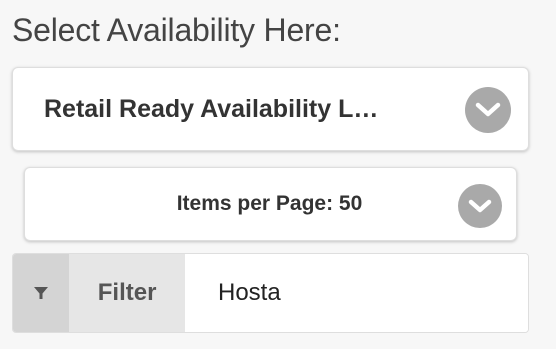 This screenshot has height=349, width=556. I want to click on items-per-page-label: Items per Page: 50, so click(269, 203).